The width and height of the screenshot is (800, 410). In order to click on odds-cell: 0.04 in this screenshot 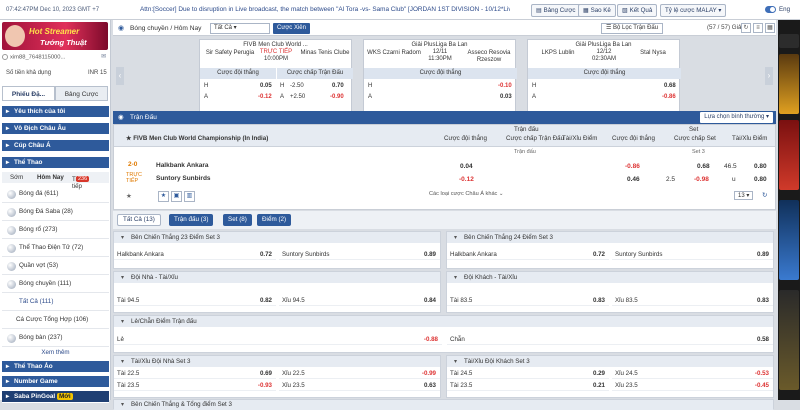, I will do `click(466, 166)`.